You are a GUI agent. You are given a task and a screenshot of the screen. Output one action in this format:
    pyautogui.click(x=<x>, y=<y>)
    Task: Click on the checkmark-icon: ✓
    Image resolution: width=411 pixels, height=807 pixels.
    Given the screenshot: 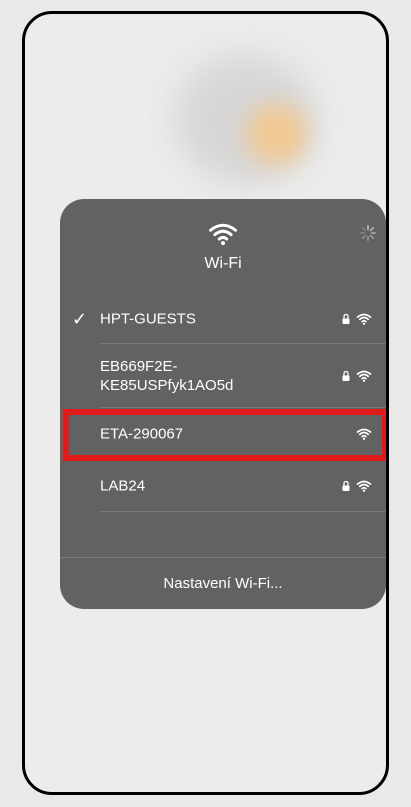 What is the action you would take?
    pyautogui.click(x=80, y=319)
    